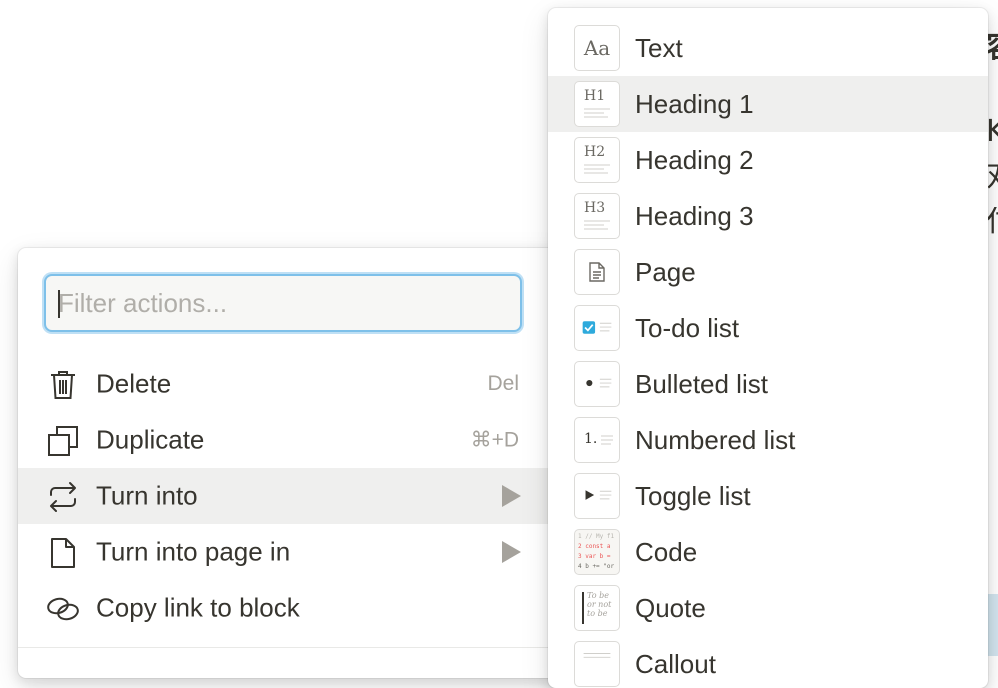 This screenshot has height=688, width=998. What do you see at coordinates (597, 160) in the screenshot?
I see `heading2-icon: H2` at bounding box center [597, 160].